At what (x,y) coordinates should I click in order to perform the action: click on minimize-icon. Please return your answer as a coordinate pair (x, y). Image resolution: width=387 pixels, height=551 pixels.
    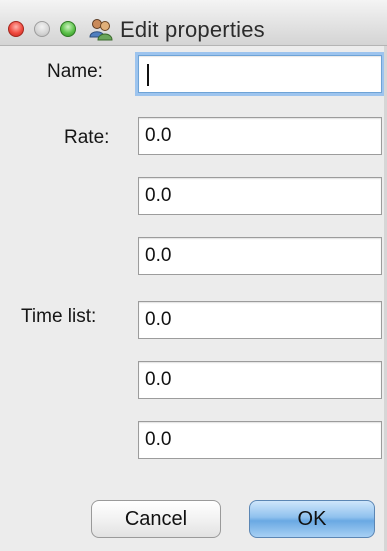
    Looking at the image, I should click on (42, 29).